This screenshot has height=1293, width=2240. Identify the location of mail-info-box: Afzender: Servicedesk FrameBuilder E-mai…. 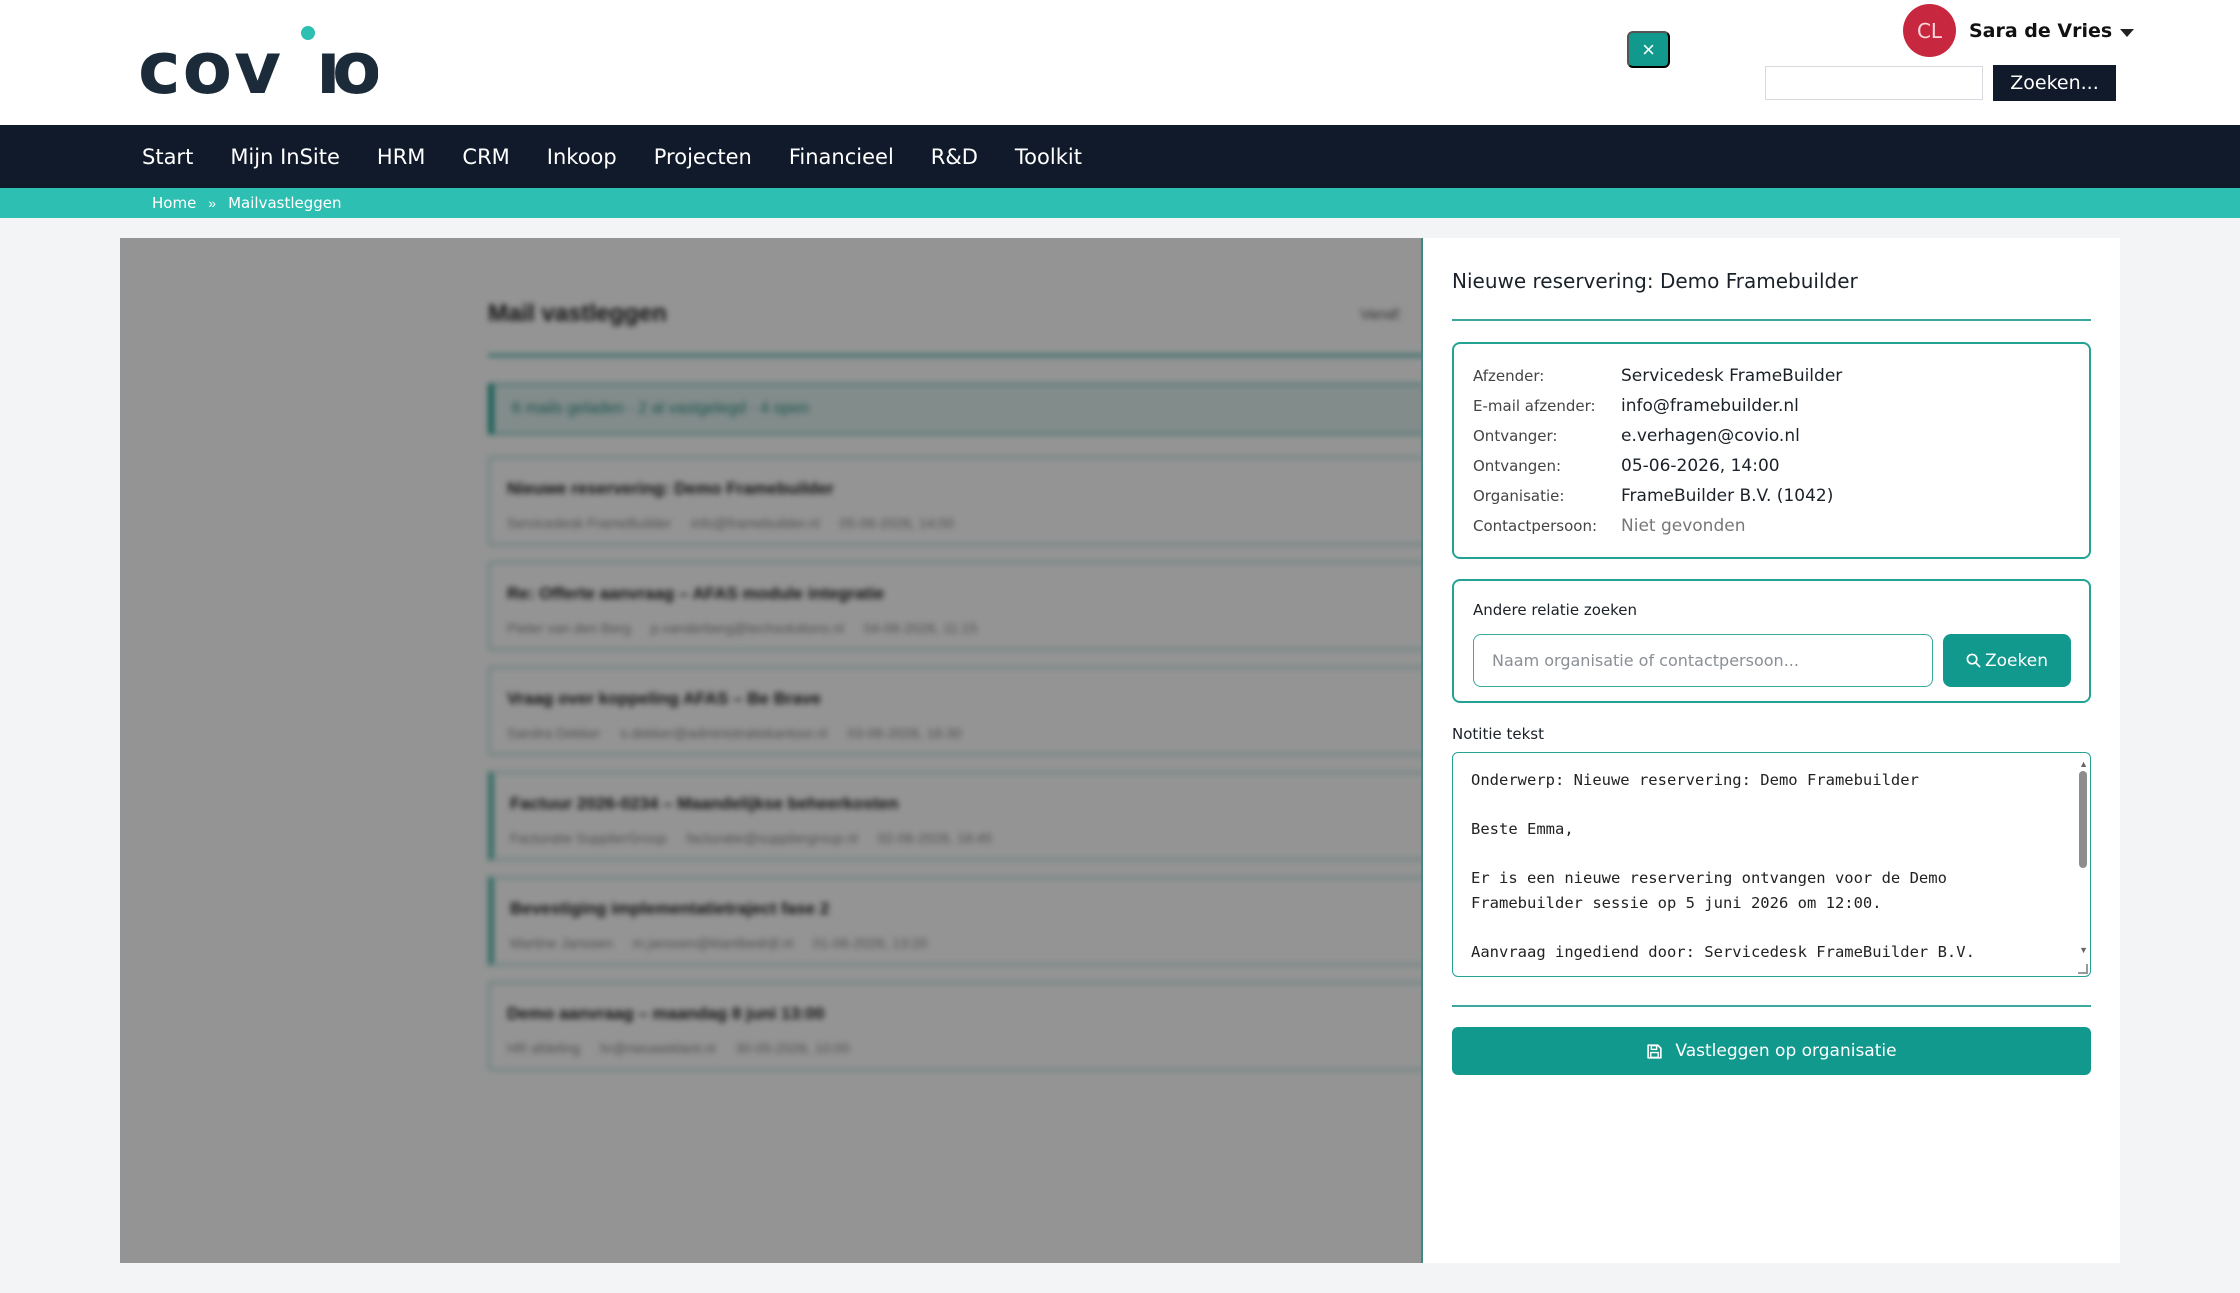
(1771, 450).